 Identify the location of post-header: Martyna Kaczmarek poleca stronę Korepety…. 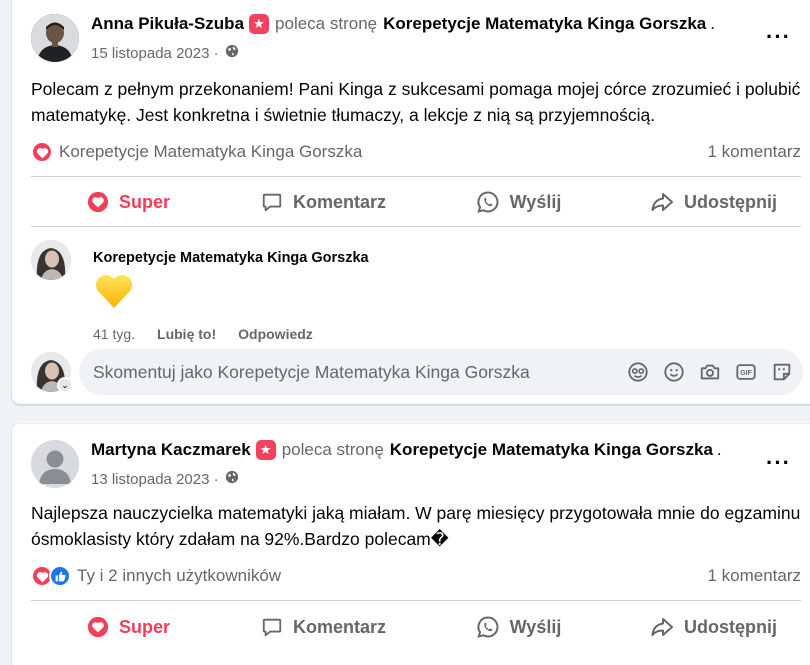
(406, 450).